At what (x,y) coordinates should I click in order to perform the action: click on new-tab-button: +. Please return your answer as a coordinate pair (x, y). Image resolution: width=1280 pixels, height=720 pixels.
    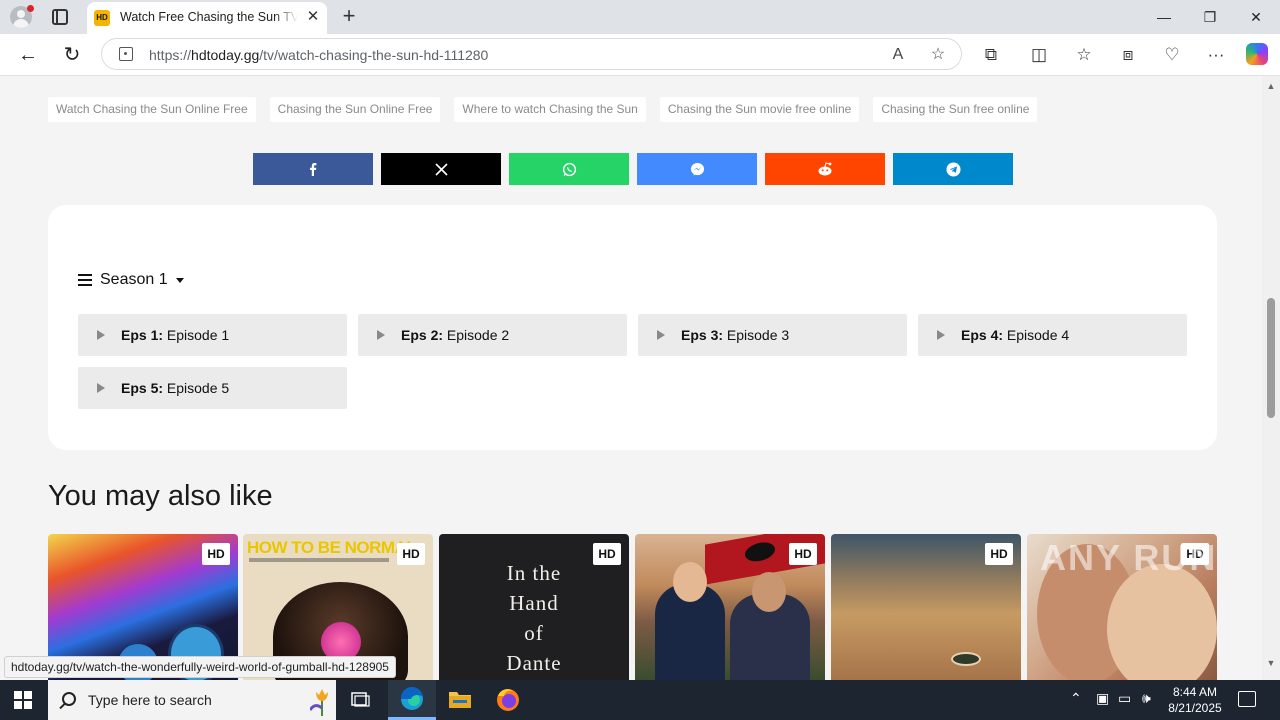
    Looking at the image, I should click on (349, 16).